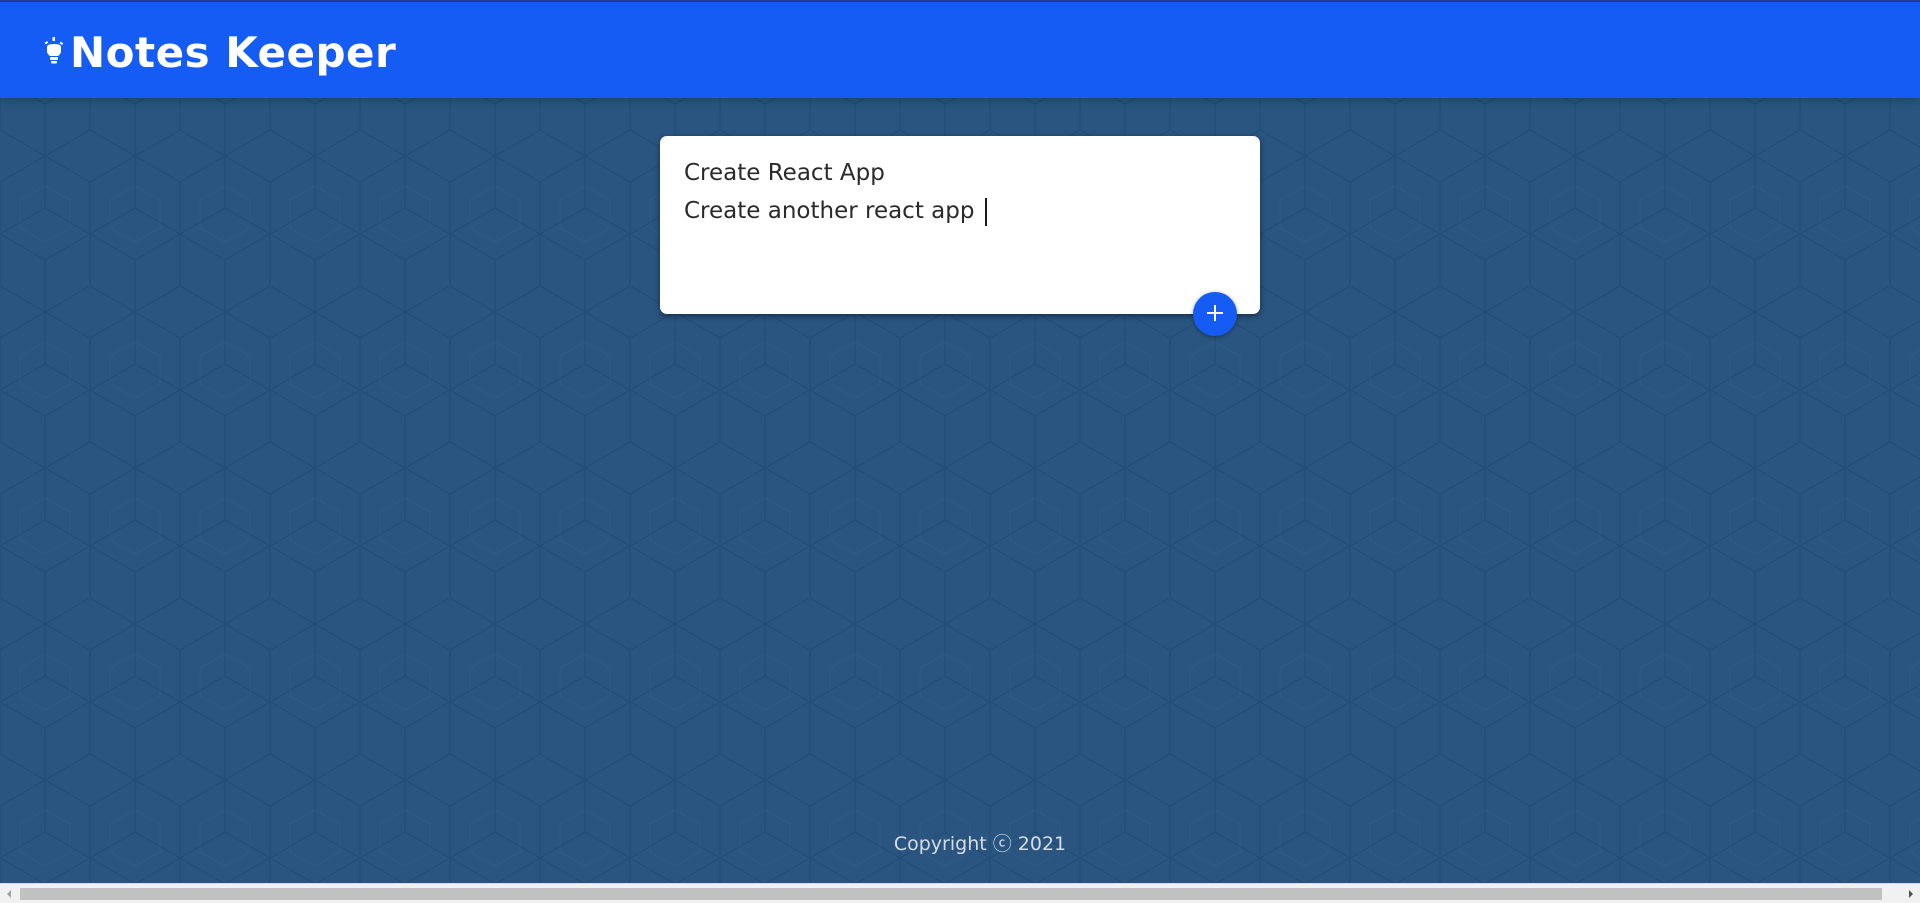 This screenshot has height=903, width=1920. What do you see at coordinates (9, 894) in the screenshot?
I see `scroll-left-arrow-icon` at bounding box center [9, 894].